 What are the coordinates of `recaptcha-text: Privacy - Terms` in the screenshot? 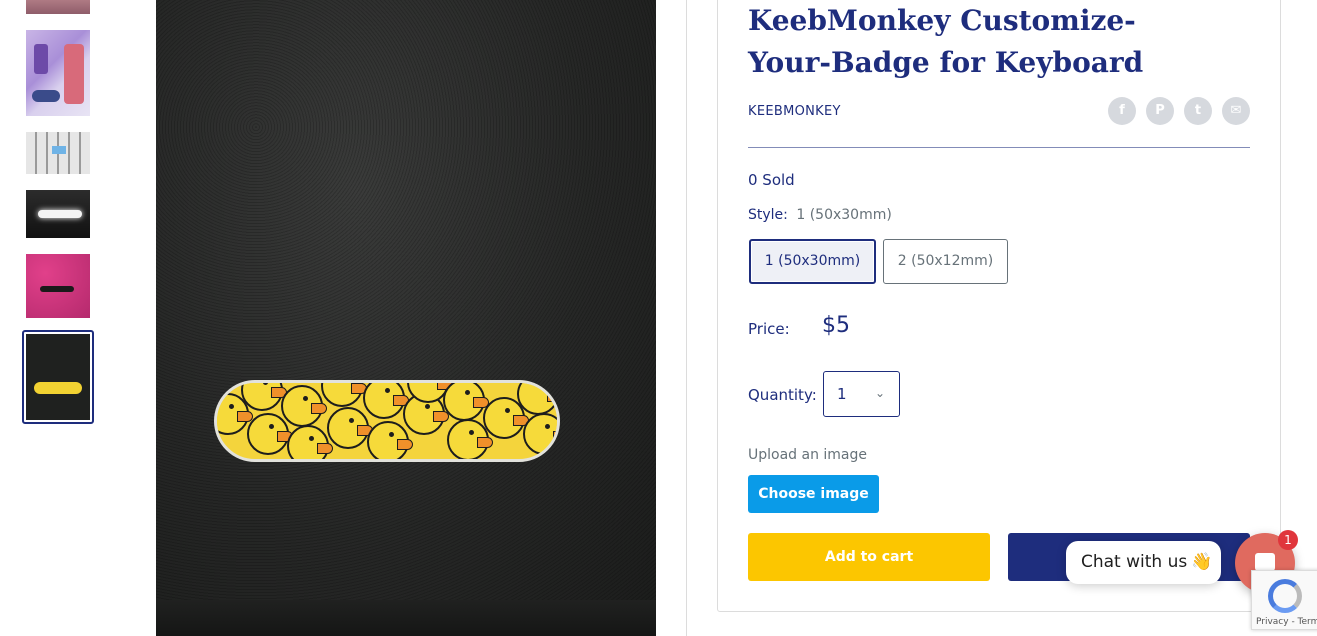 It's located at (1286, 622).